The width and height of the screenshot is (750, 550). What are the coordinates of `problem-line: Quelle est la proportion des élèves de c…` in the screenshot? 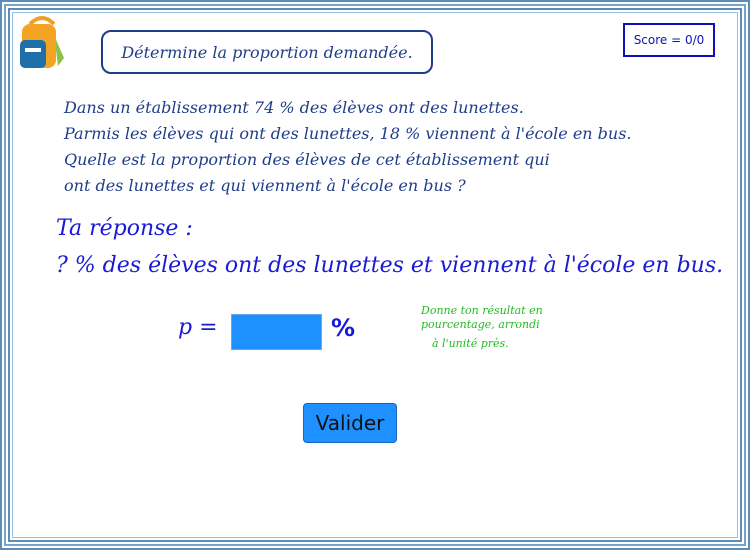 It's located at (307, 159).